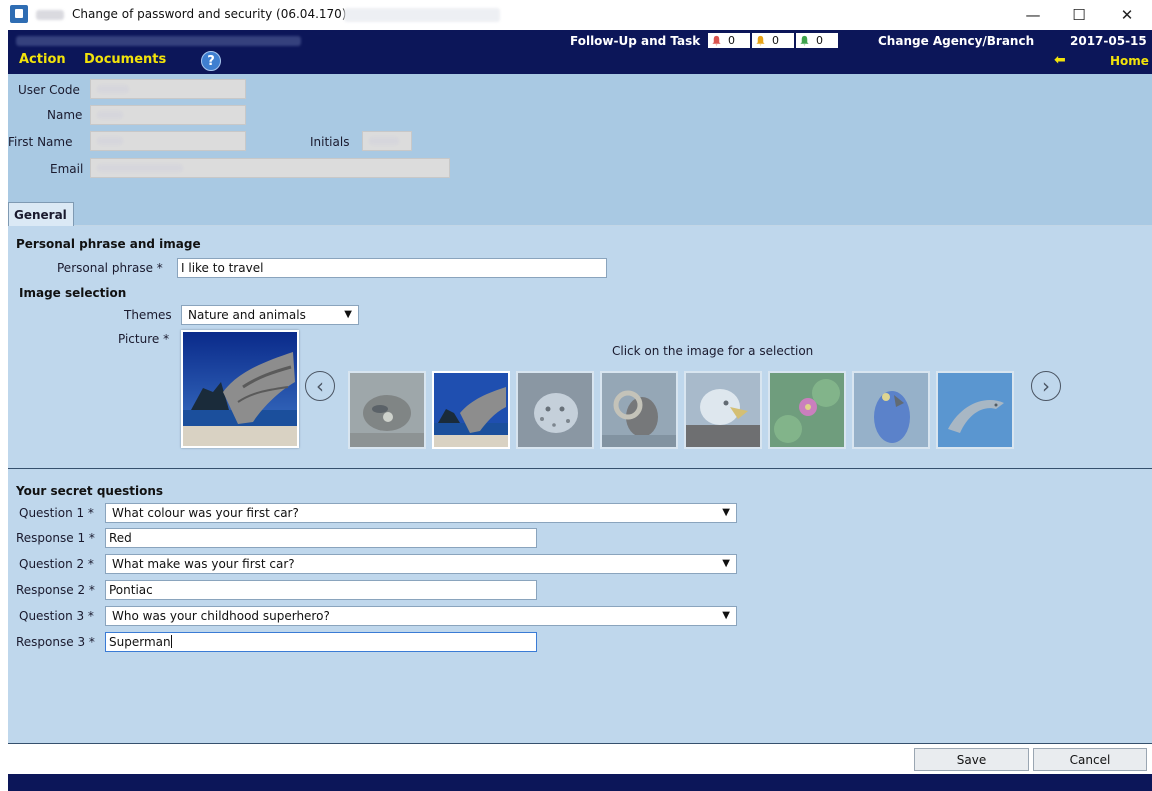  What do you see at coordinates (168, 115) in the screenshot?
I see `name-field` at bounding box center [168, 115].